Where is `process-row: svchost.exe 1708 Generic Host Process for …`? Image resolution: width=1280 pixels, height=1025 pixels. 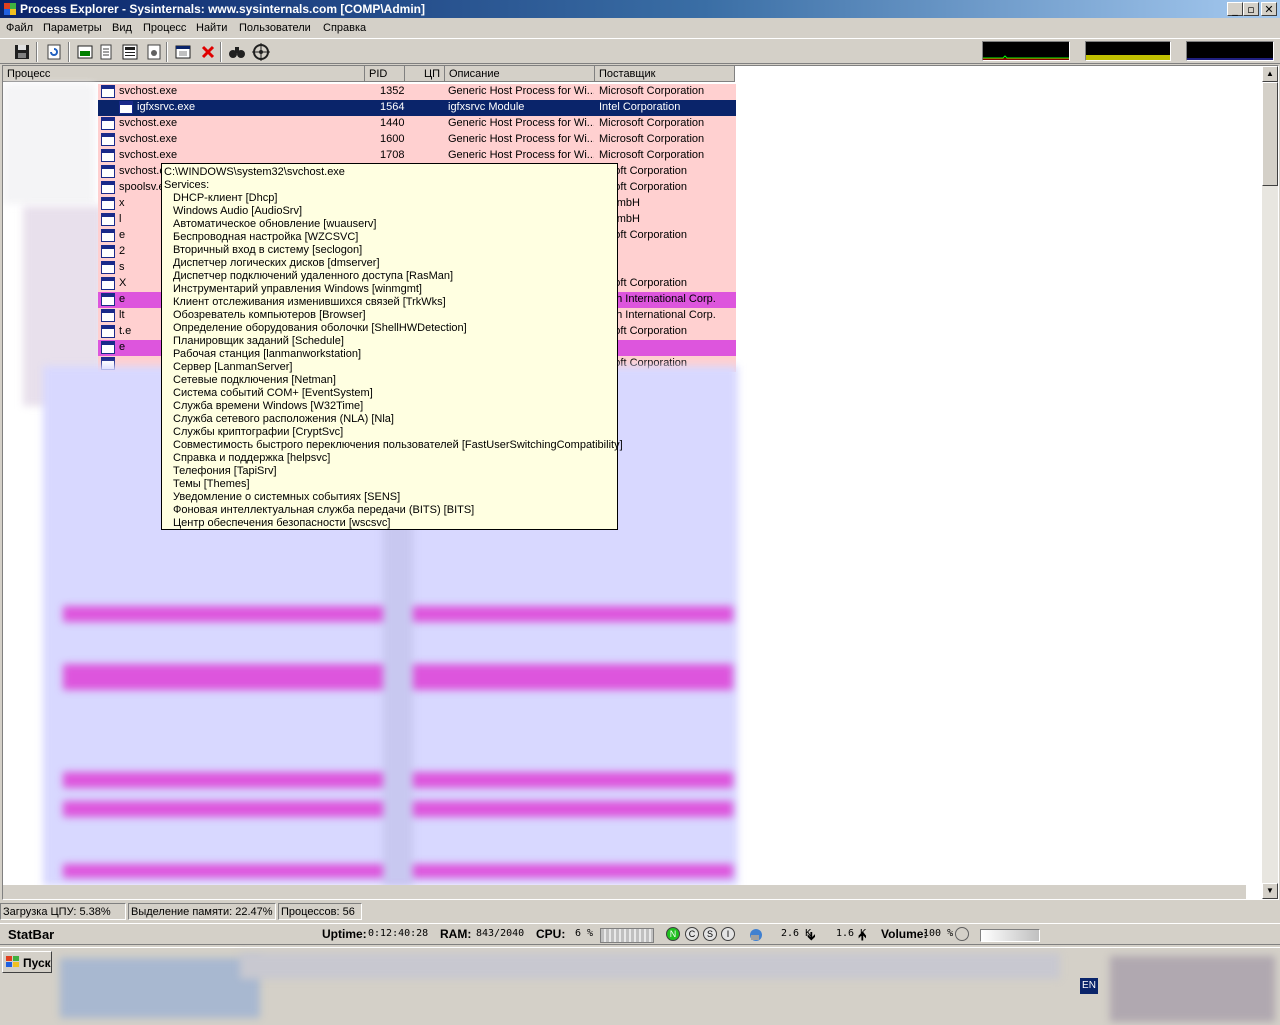 process-row: svchost.exe 1708 Generic Host Process for … is located at coordinates (417, 156).